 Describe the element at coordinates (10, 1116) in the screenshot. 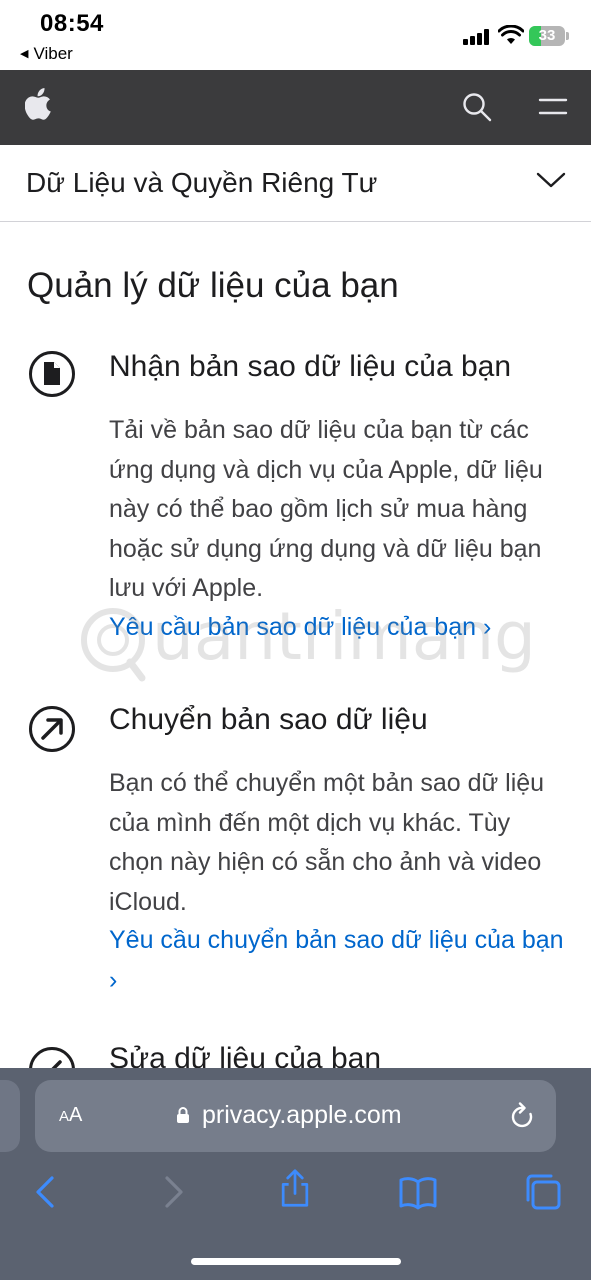

I see `previous-tab-peek` at that location.